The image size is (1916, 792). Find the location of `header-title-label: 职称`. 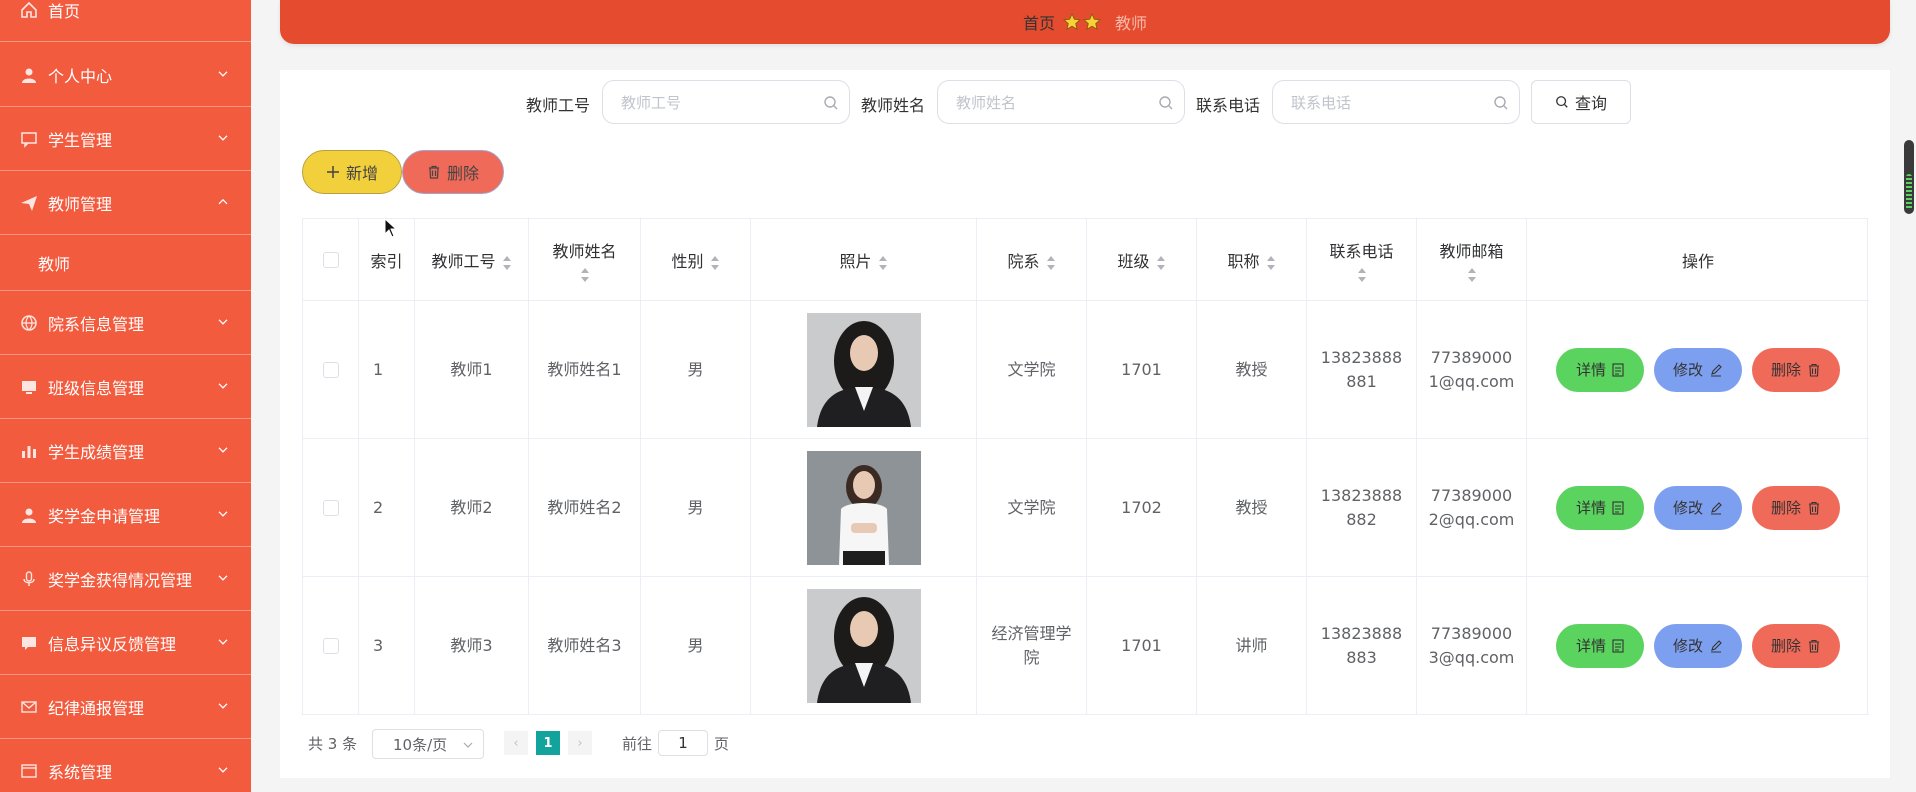

header-title-label: 职称 is located at coordinates (1243, 261).